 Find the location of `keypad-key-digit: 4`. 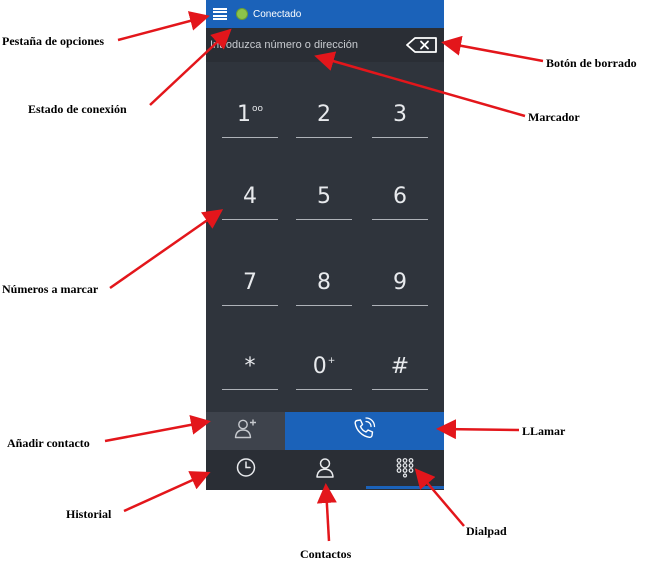

keypad-key-digit: 4 is located at coordinates (250, 196).